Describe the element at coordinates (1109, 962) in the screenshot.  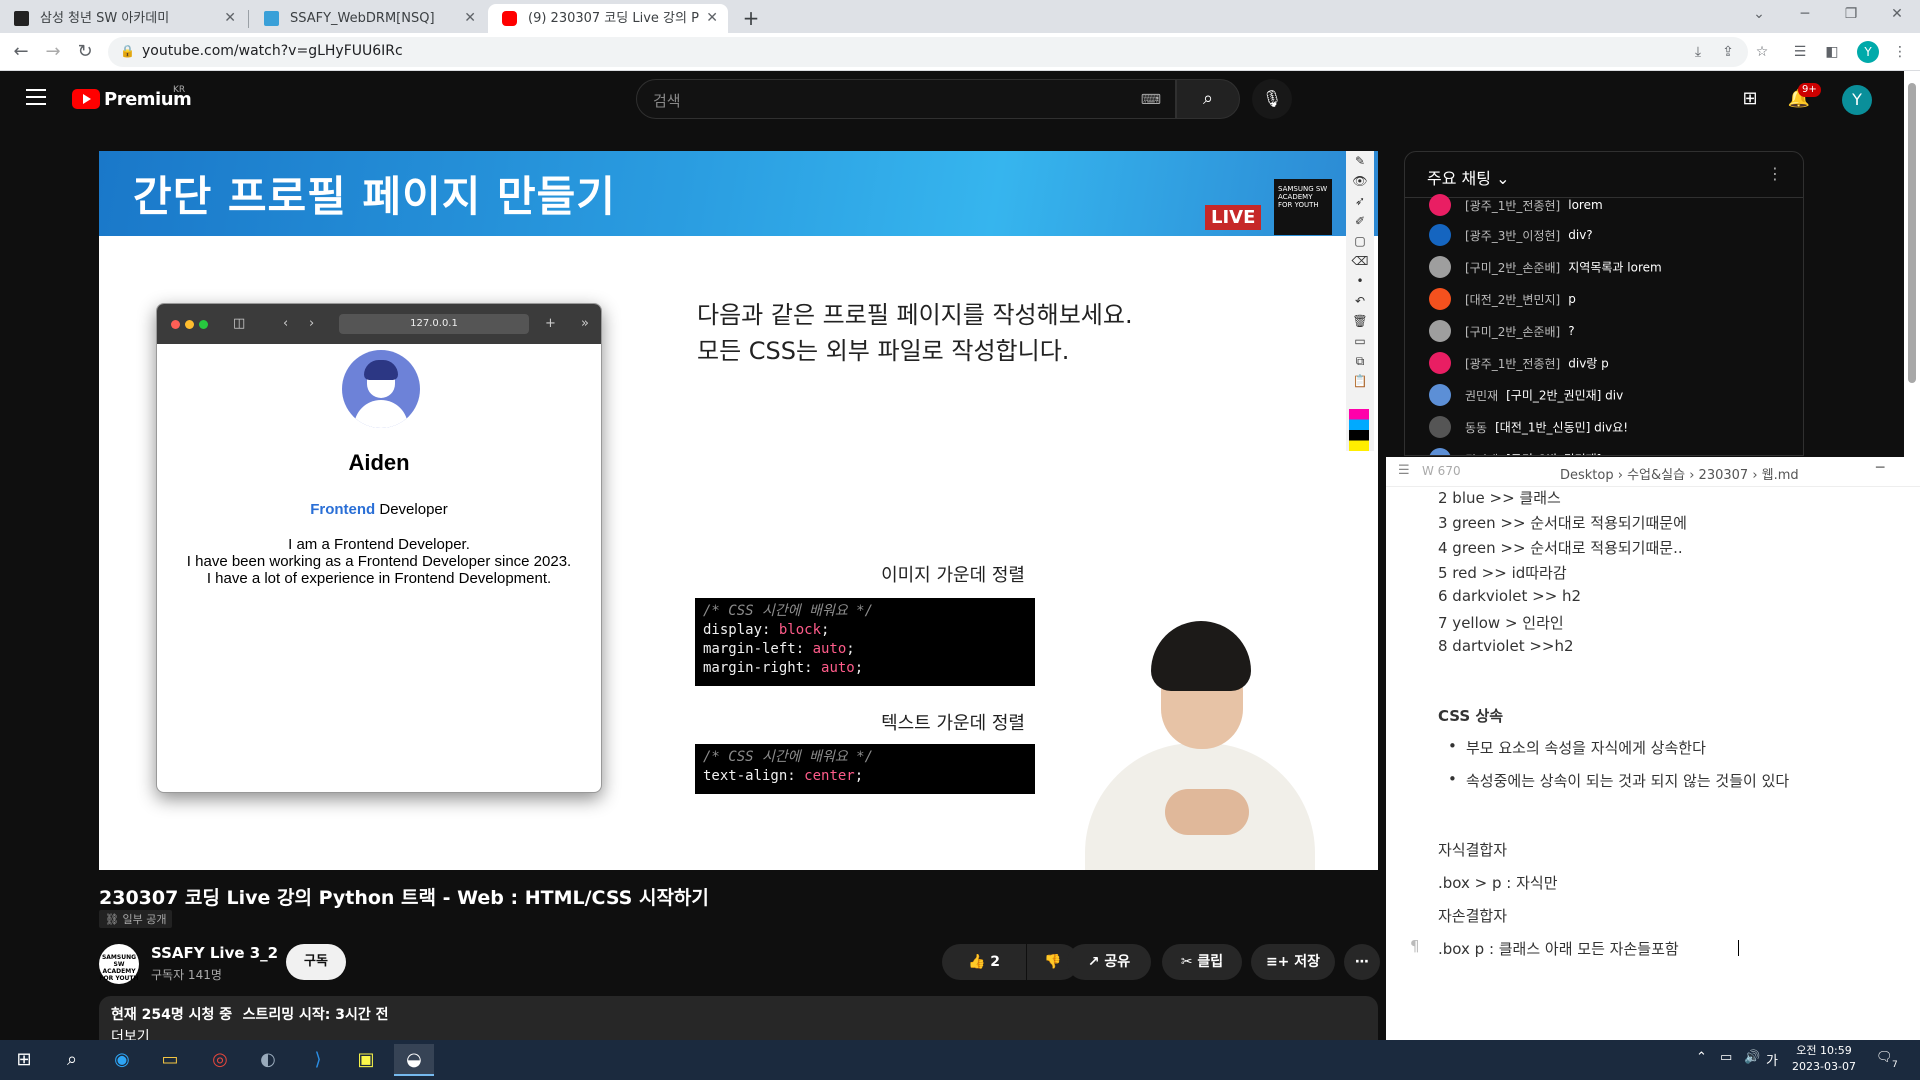
I see `share-button: ↗ 공유` at that location.